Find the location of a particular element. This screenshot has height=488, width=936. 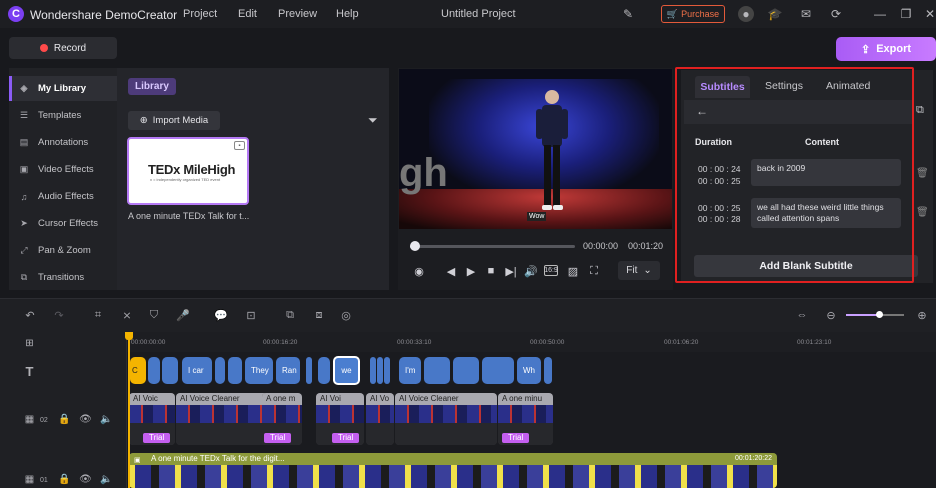

fit-timeline-icon: ⇔ is located at coordinates (802, 315).